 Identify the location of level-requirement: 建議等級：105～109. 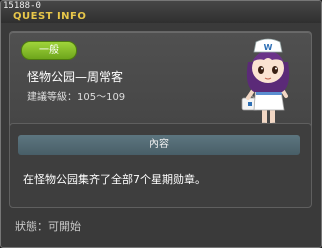
(76, 97).